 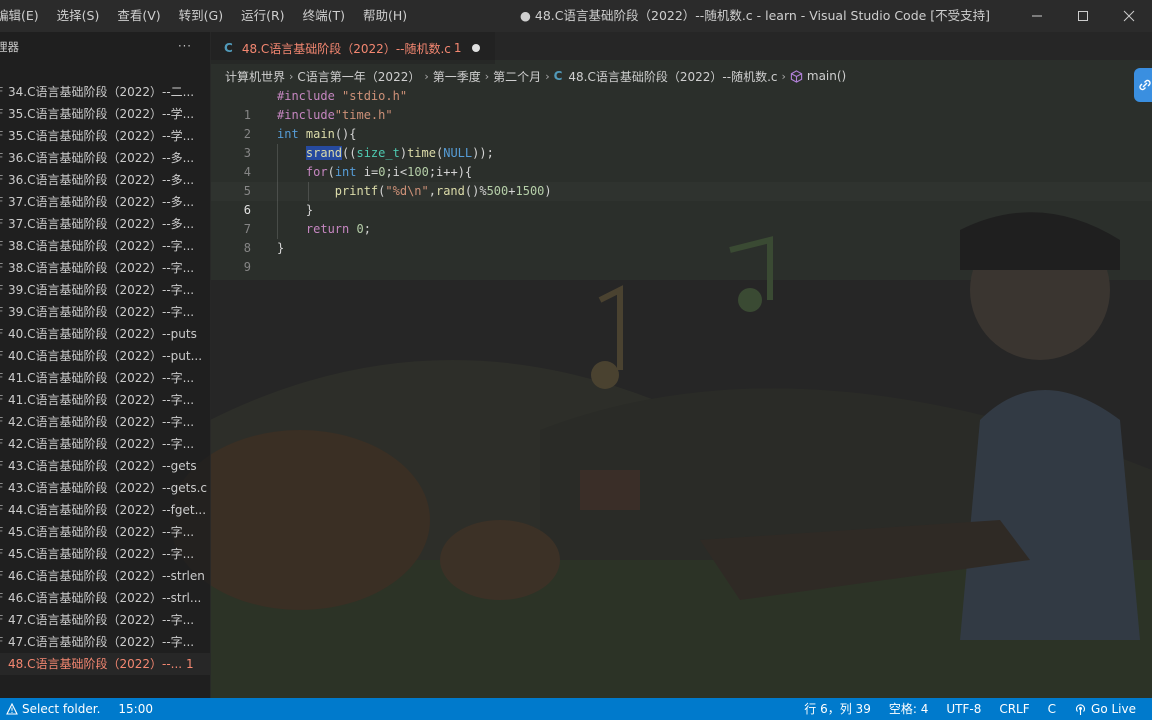 What do you see at coordinates (24, 16) in the screenshot?
I see `menu-edit: 编辑(E)` at bounding box center [24, 16].